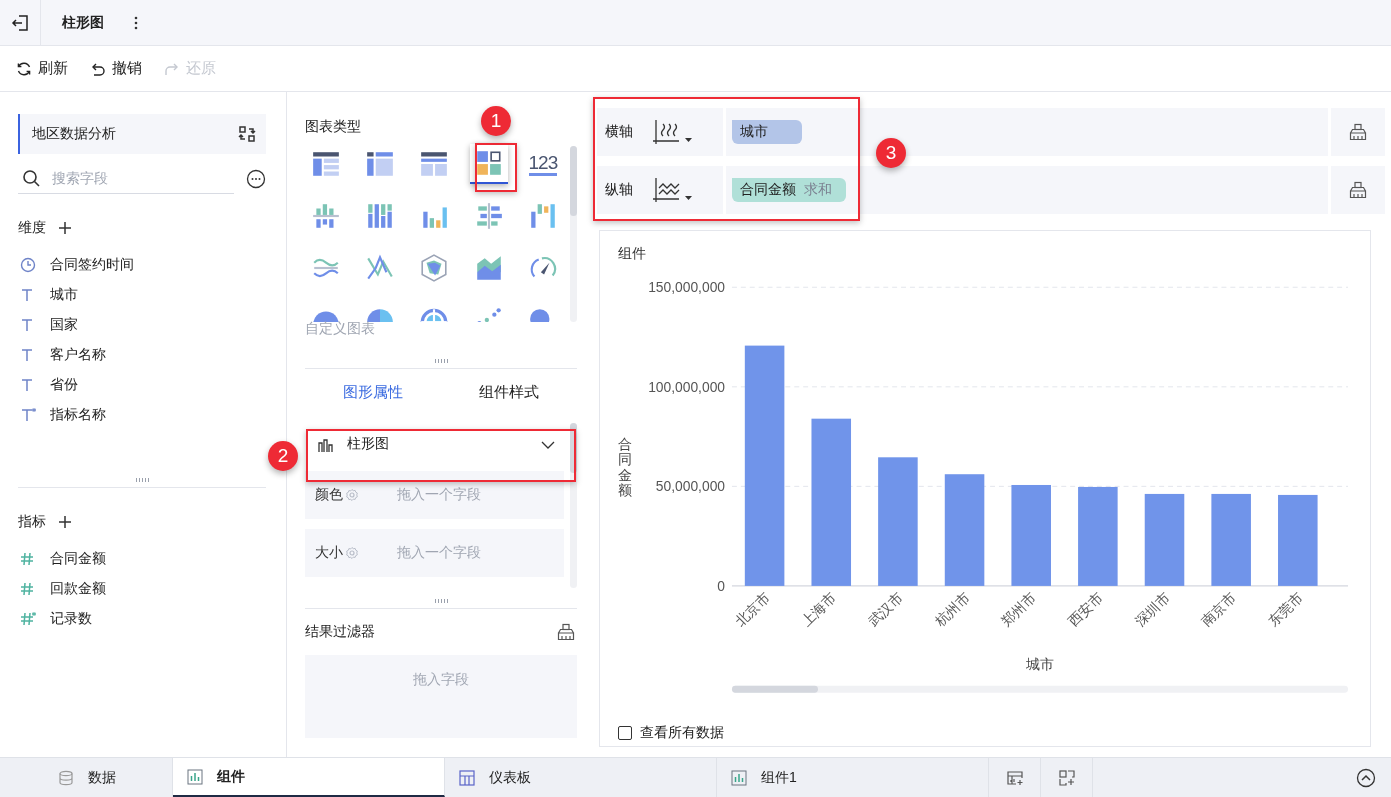 The image size is (1391, 797). Describe the element at coordinates (64, 385) in the screenshot. I see `field-item: 省份` at that location.